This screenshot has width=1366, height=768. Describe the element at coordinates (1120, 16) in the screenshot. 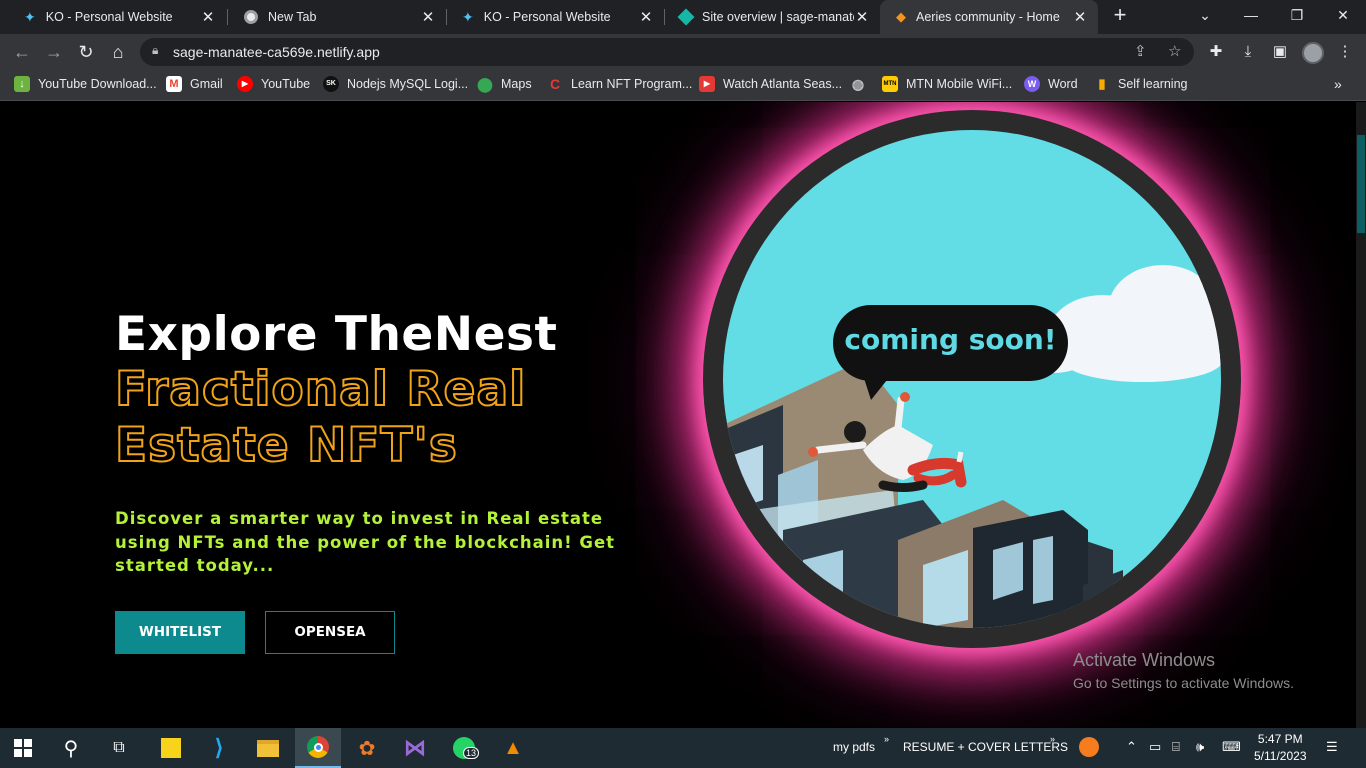

I see `new-tab-button: +` at that location.